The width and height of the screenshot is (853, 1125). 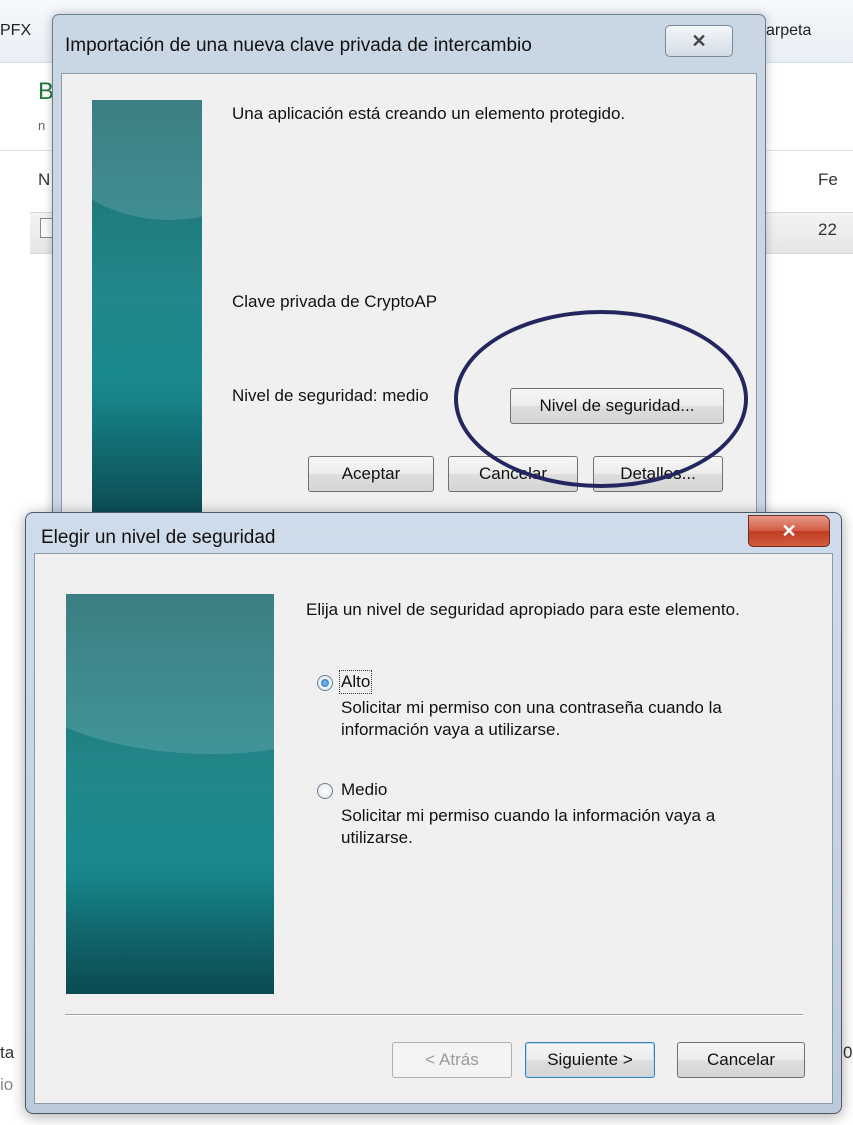 I want to click on next-button: Siguiente >, so click(x=590, y=1060).